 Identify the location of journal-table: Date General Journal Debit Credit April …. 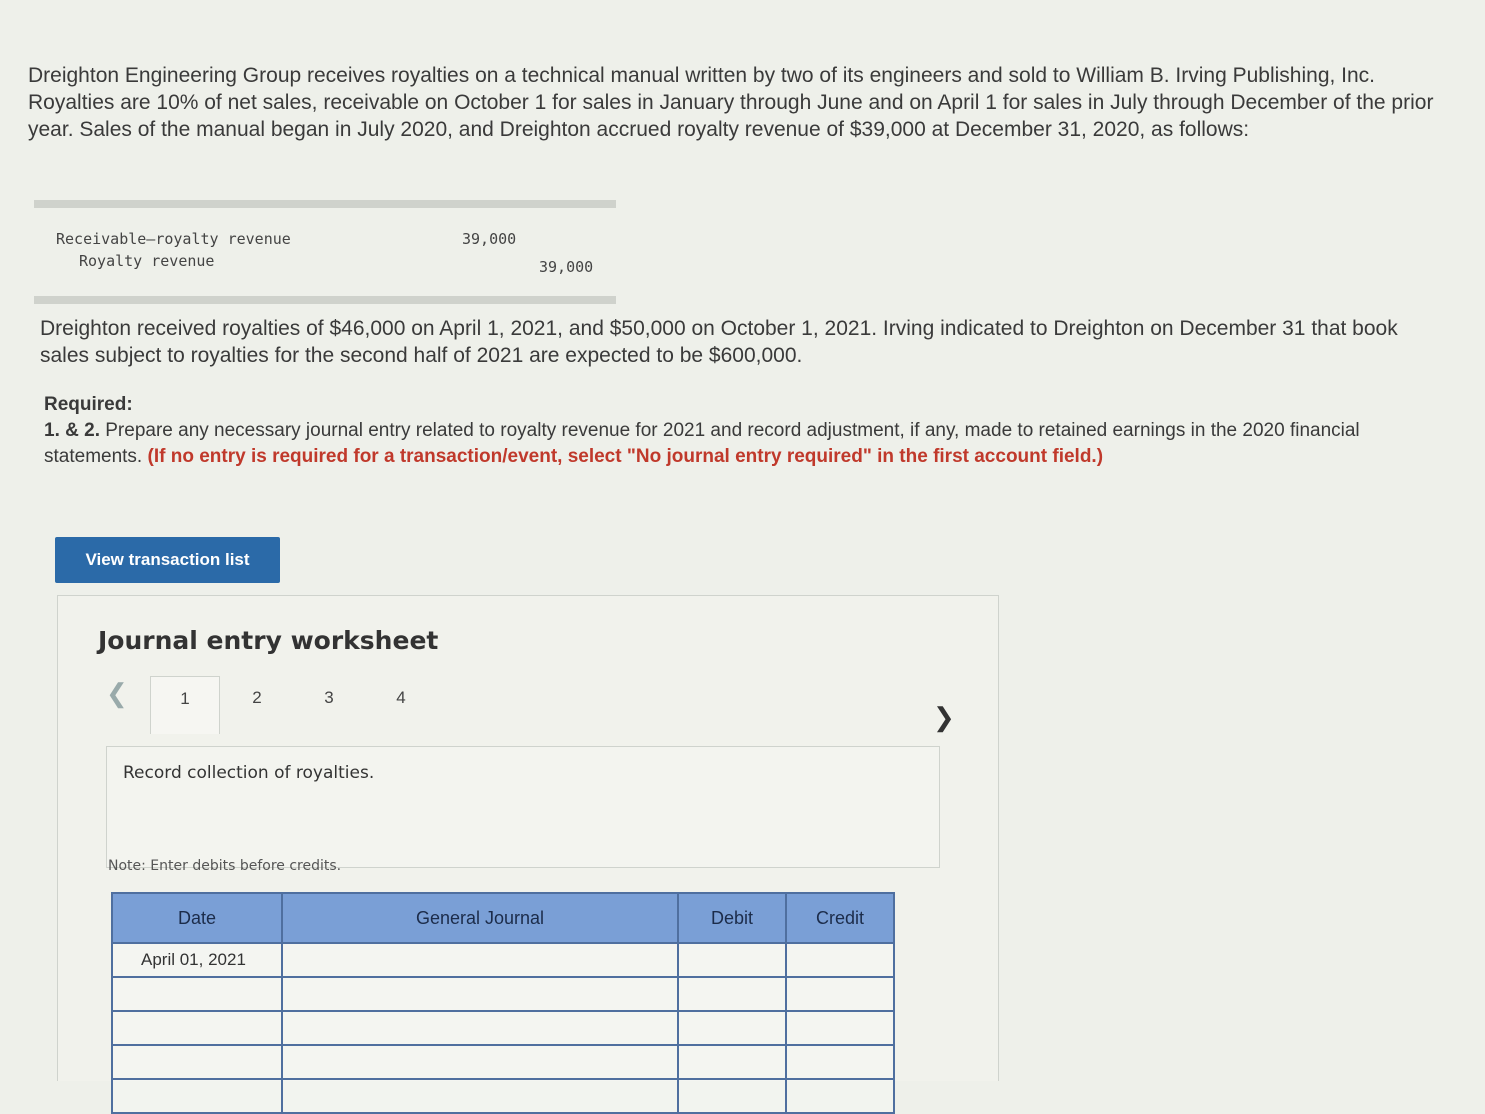
(503, 1003).